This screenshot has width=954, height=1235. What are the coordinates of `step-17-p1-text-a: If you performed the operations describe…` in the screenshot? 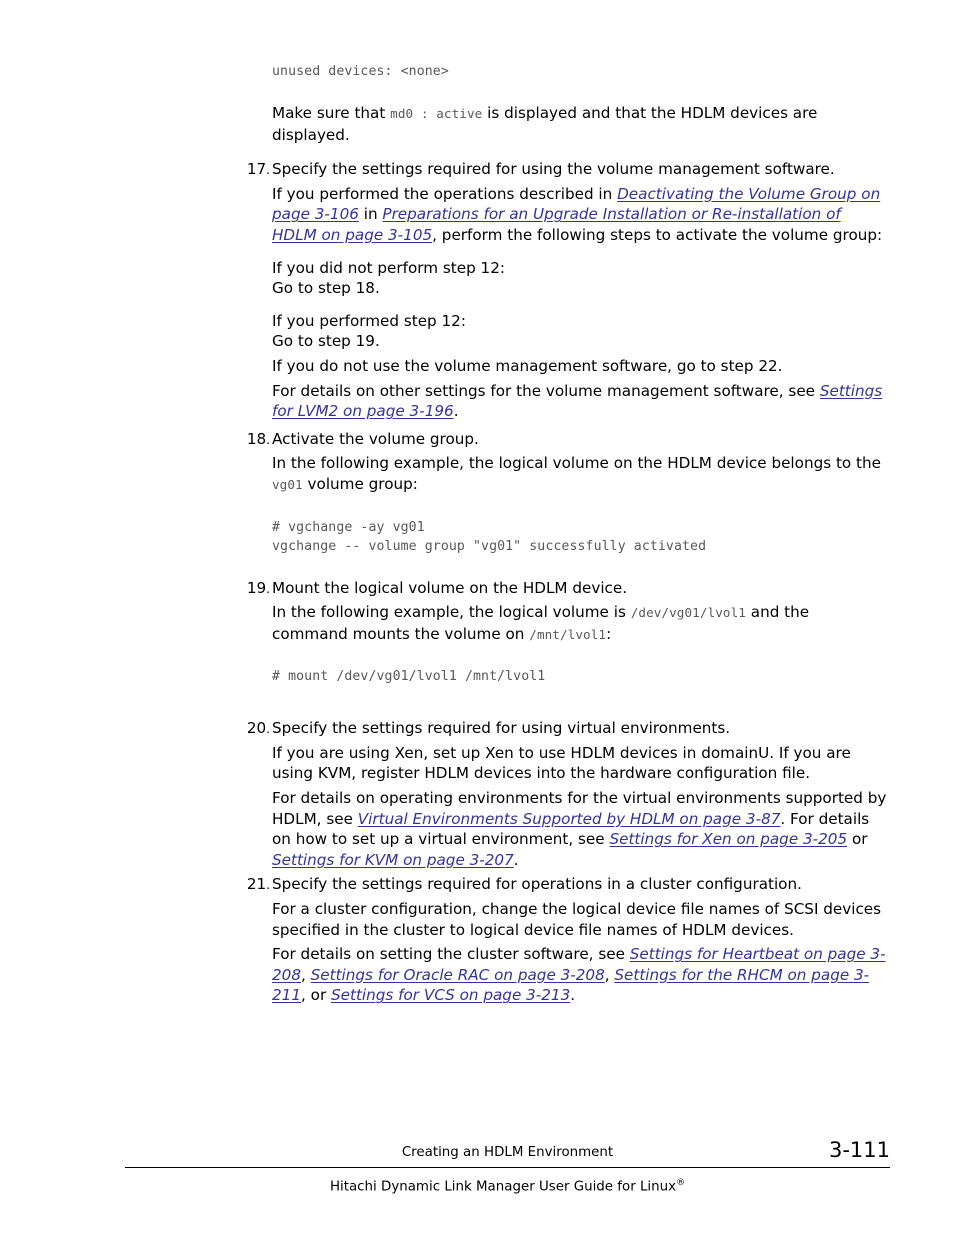 It's located at (445, 193).